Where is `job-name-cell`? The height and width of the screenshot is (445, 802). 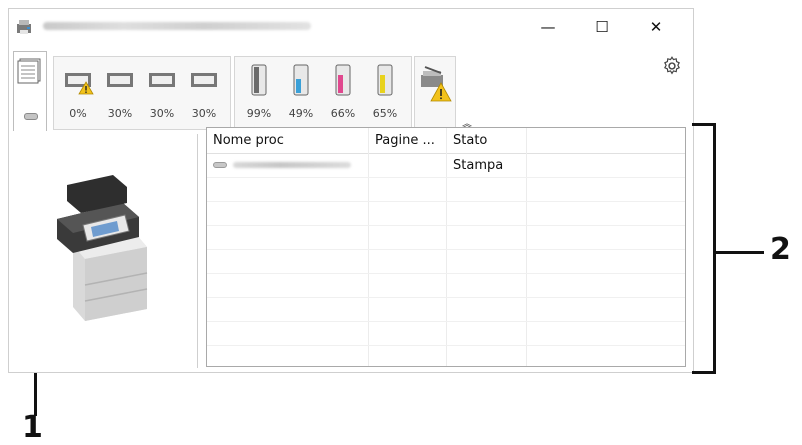 job-name-cell is located at coordinates (288, 165).